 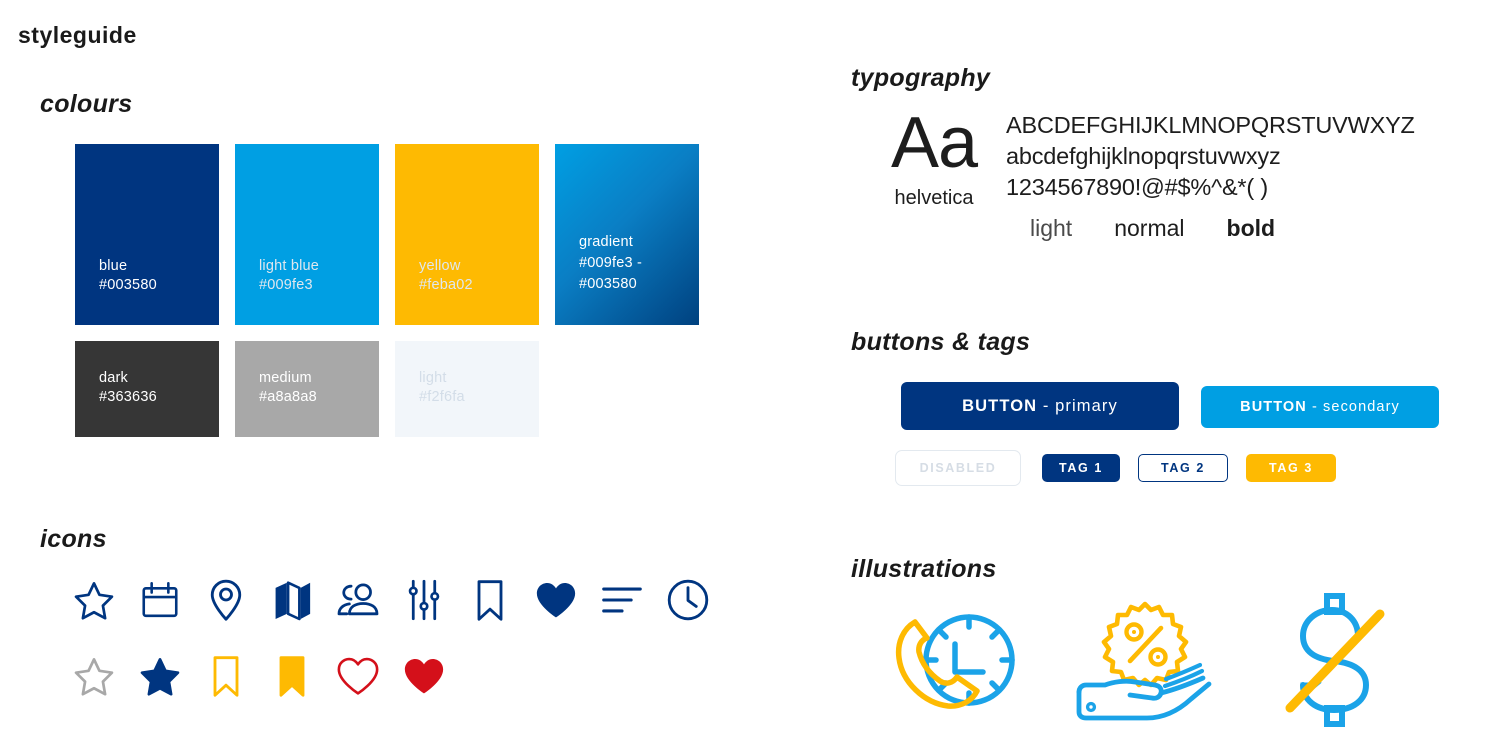 What do you see at coordinates (446, 285) in the screenshot?
I see `swatch-hex: #feba02` at bounding box center [446, 285].